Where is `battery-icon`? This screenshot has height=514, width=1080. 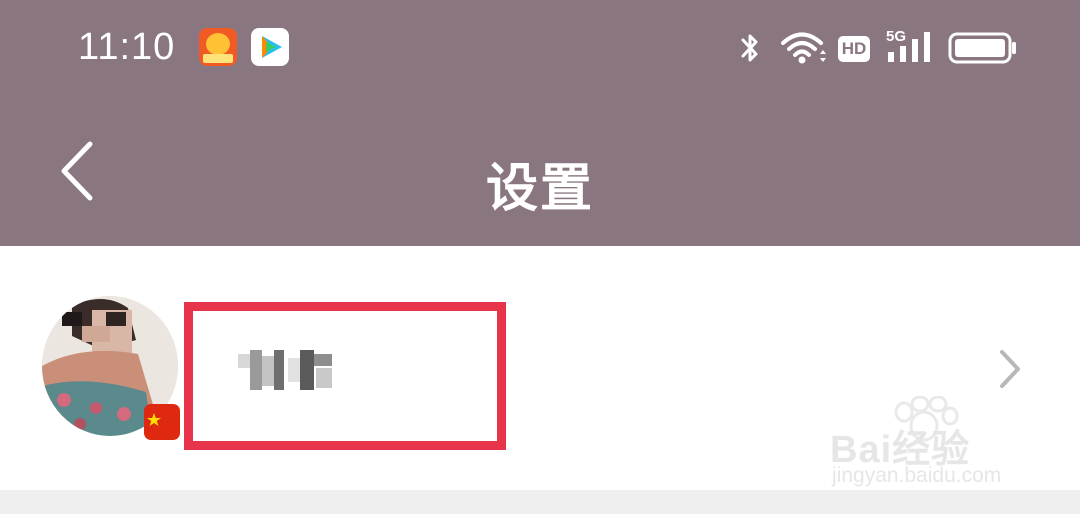 battery-icon is located at coordinates (982, 48).